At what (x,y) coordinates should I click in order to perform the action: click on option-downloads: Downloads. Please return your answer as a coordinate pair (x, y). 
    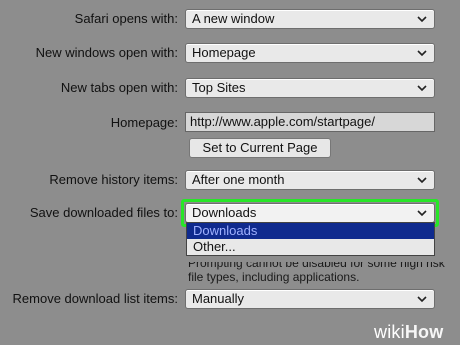
    Looking at the image, I should click on (310, 231).